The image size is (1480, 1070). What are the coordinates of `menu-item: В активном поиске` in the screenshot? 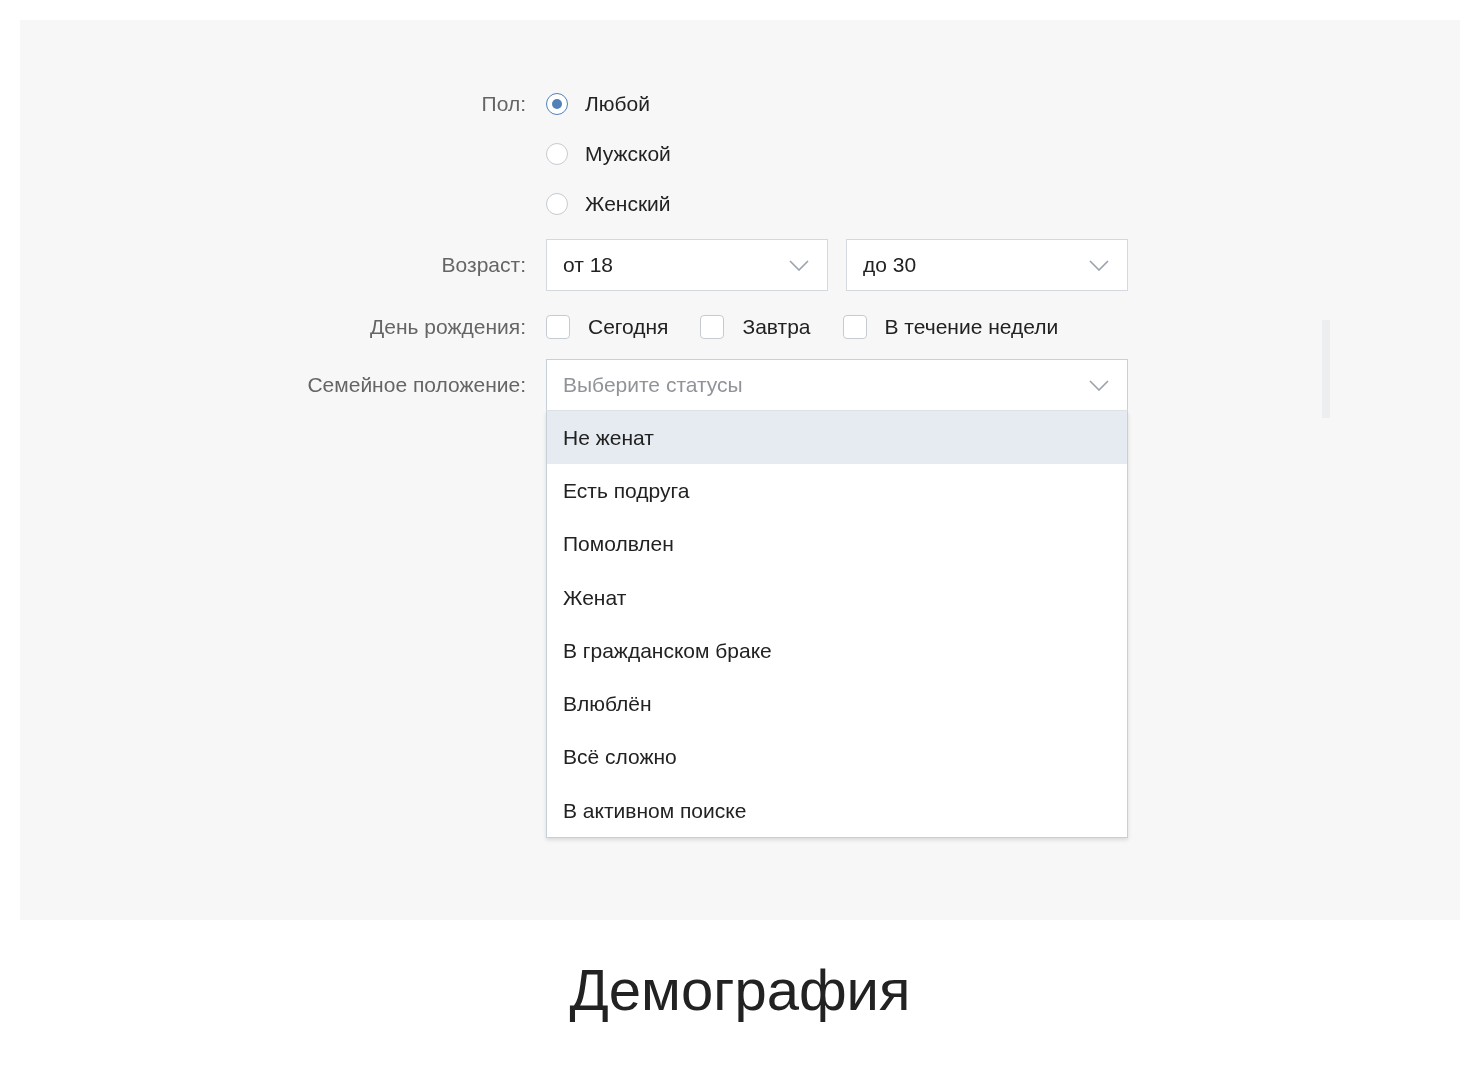 It's located at (837, 811).